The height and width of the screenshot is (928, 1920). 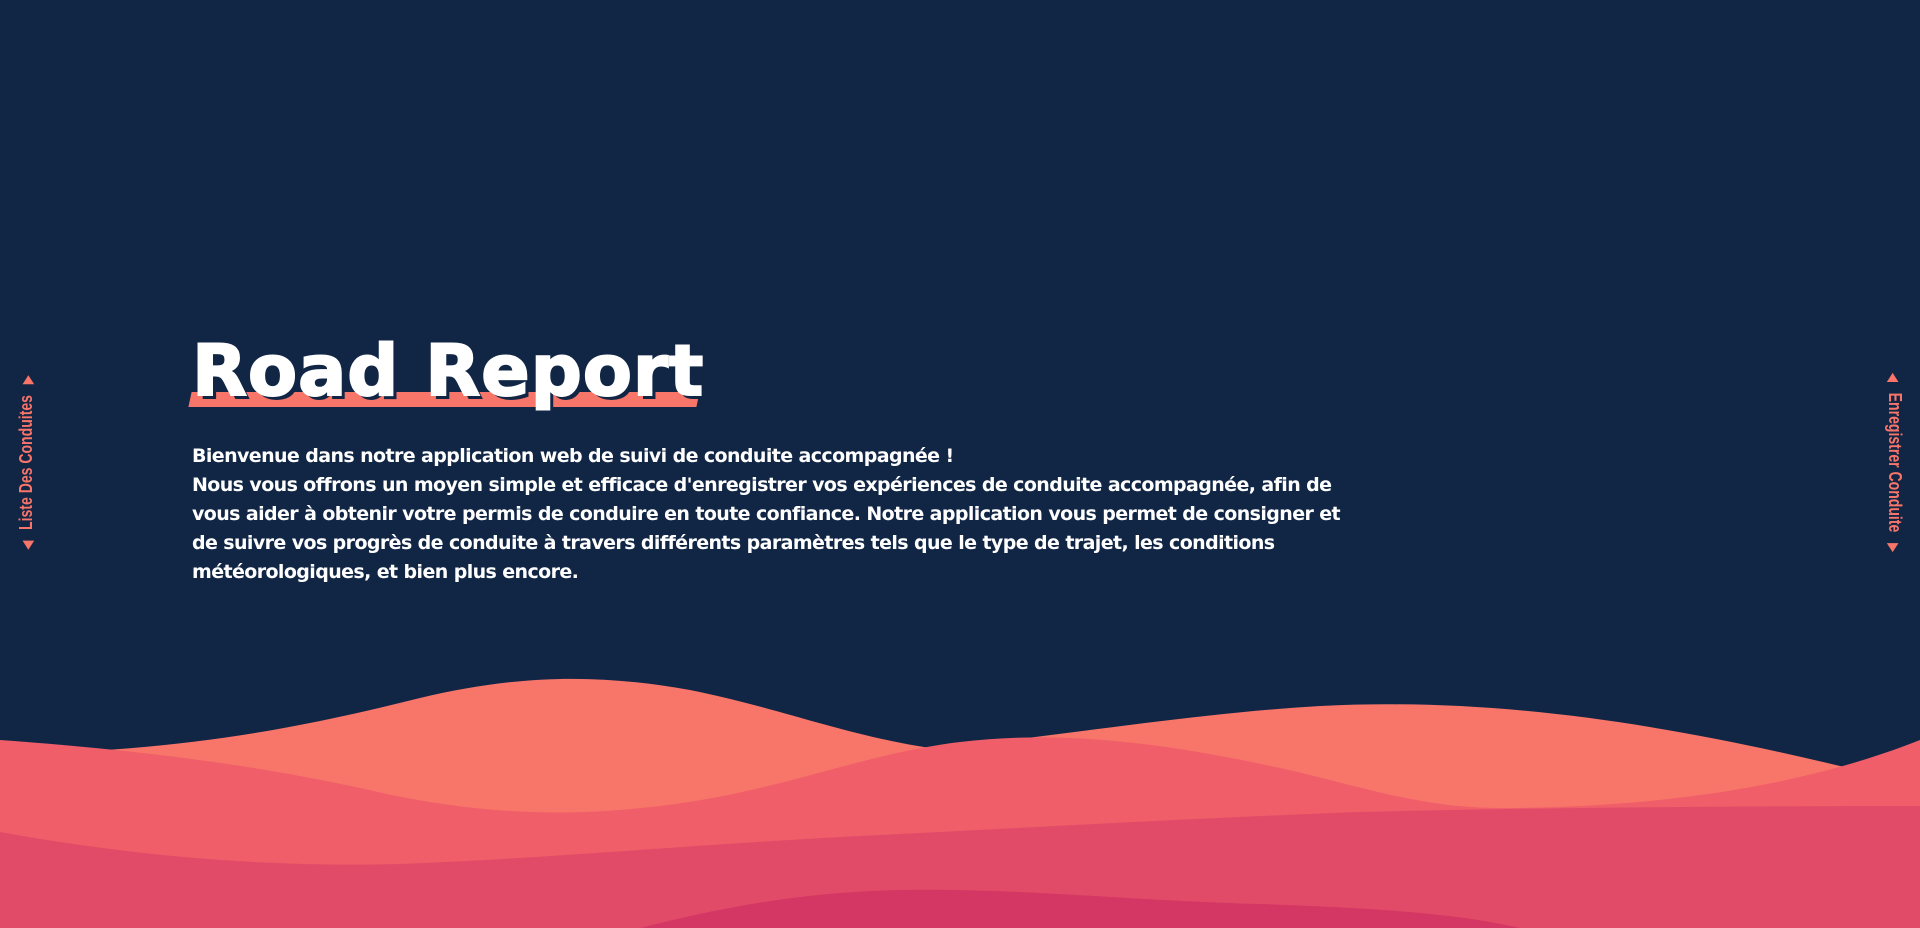 I want to click on nav-left-rotator: ◀ Liste Des Conduites ▶, so click(x=26, y=462).